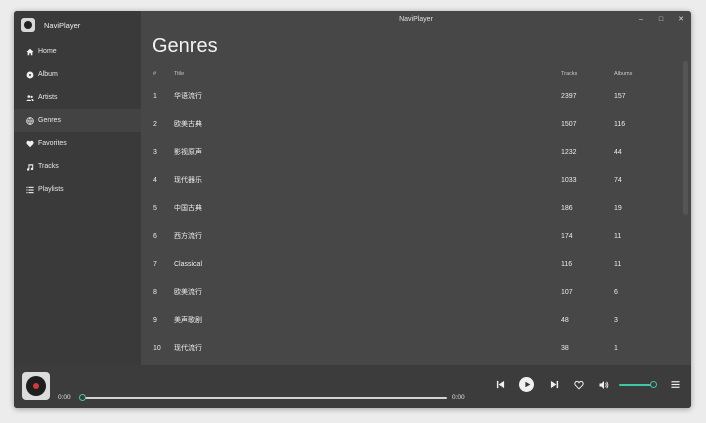 Image resolution: width=706 pixels, height=423 pixels. What do you see at coordinates (644, 74) in the screenshot?
I see `column-header-albums: Albums` at bounding box center [644, 74].